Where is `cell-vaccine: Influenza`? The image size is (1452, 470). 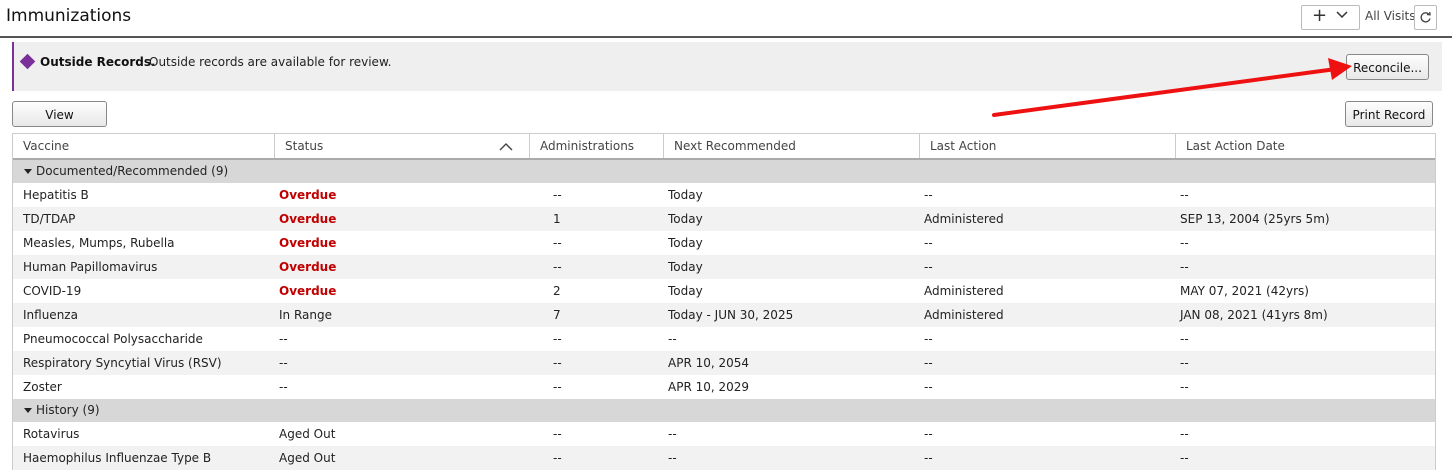
cell-vaccine: Influenza is located at coordinates (50, 315).